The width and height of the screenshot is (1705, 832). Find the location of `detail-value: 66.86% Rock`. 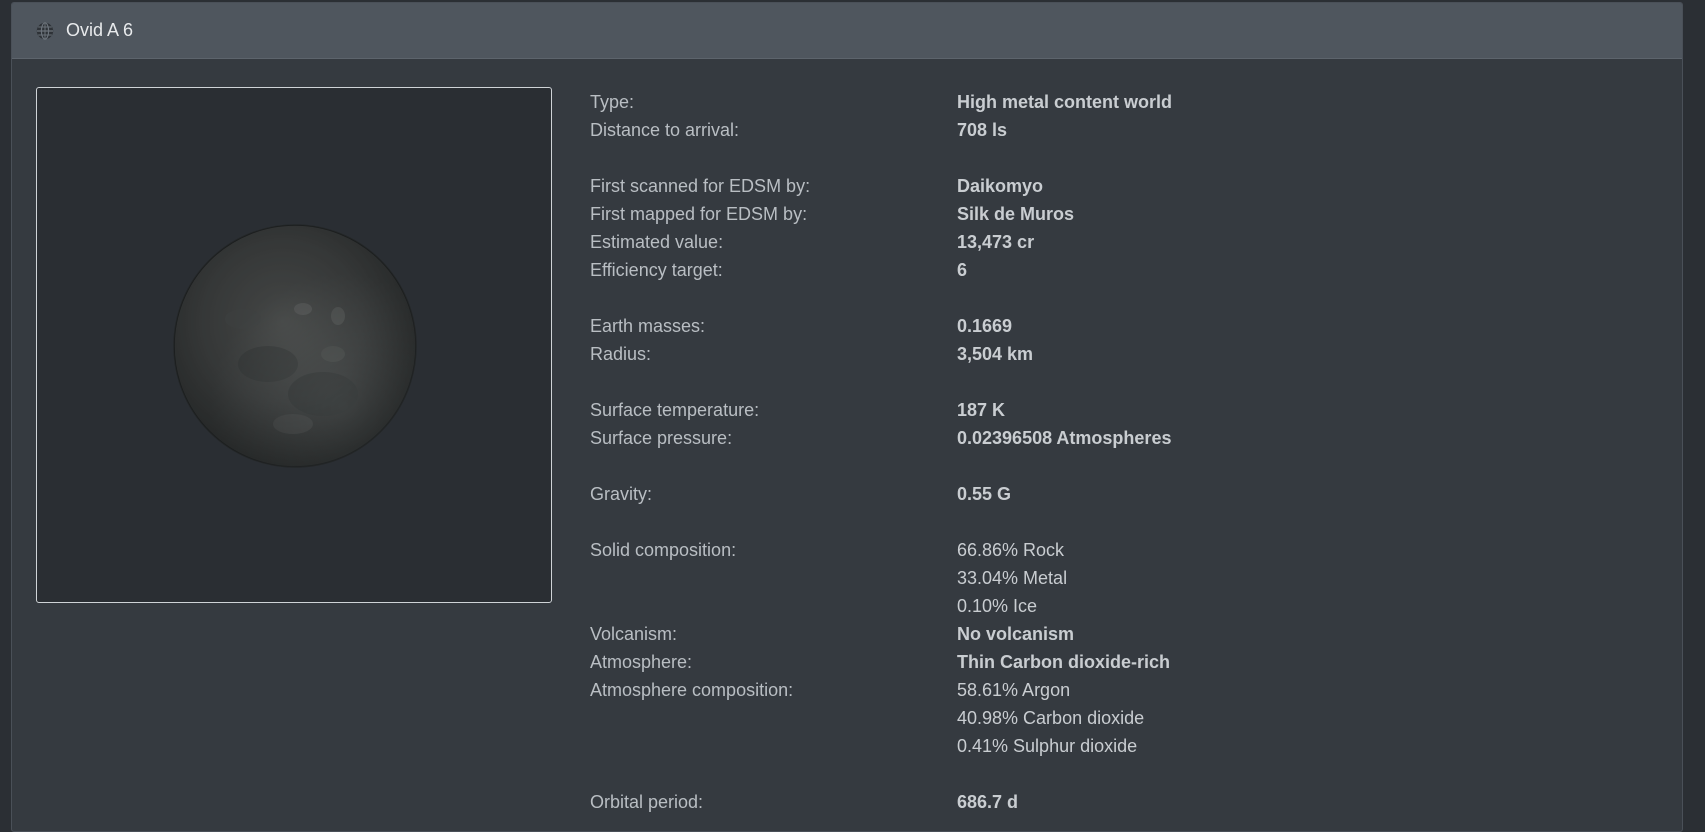

detail-value: 66.86% Rock is located at coordinates (1011, 550).